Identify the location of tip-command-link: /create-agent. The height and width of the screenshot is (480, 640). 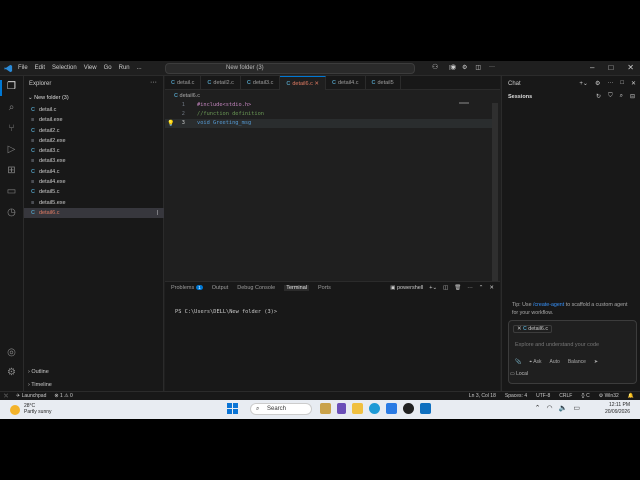
(548, 305).